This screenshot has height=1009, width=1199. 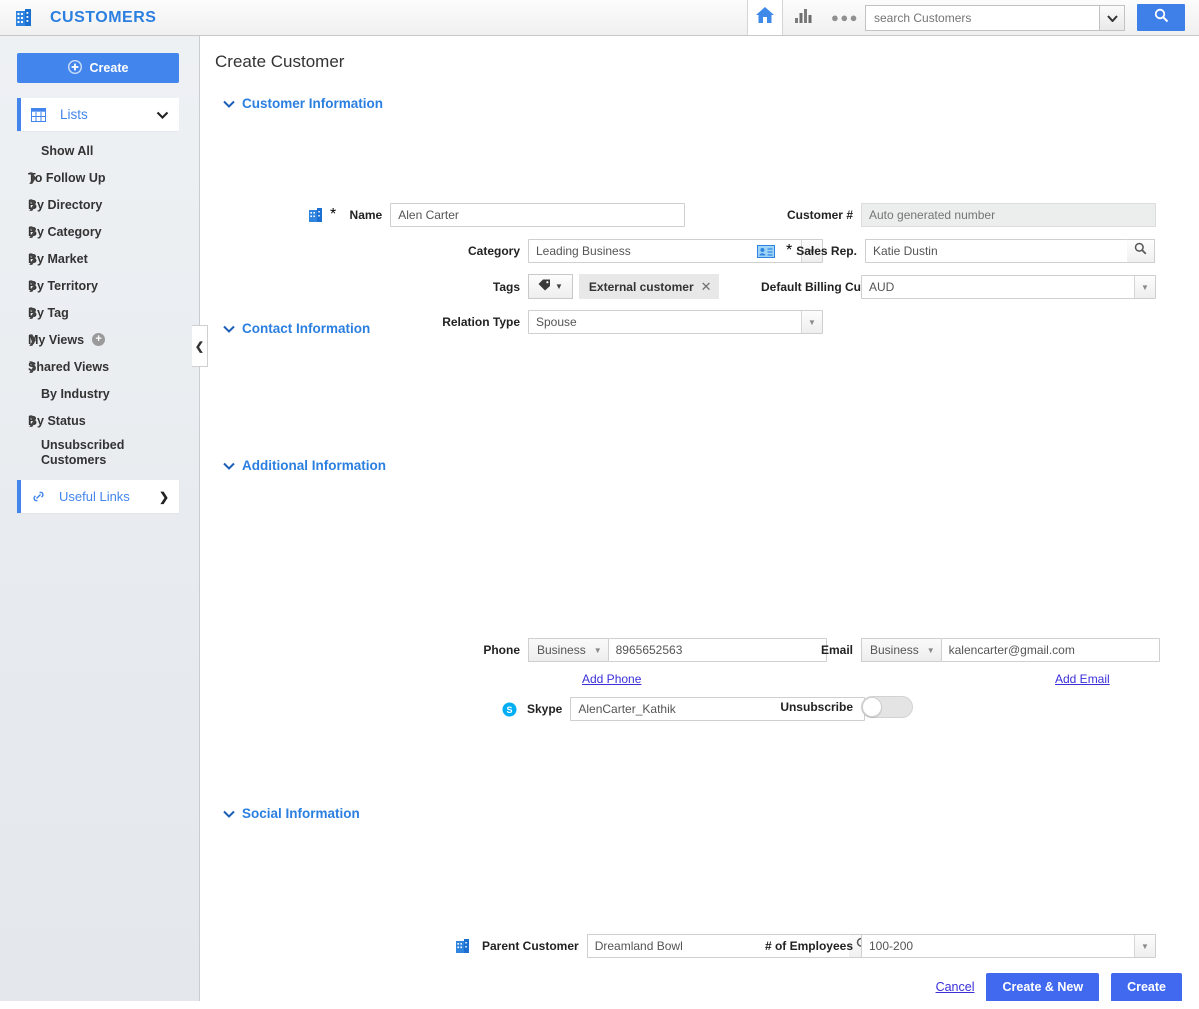 I want to click on sidebar-item-show-all: Show All, so click(x=99, y=150).